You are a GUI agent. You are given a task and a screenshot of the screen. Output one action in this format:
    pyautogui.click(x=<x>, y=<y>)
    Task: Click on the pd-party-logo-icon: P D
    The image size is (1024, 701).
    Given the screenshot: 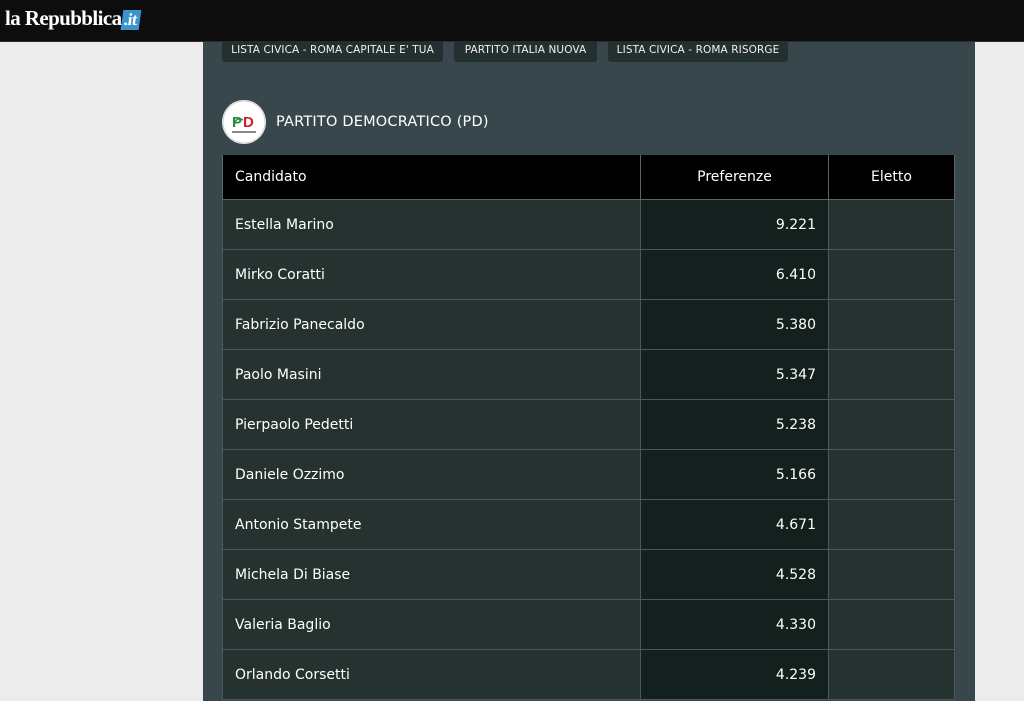 What is the action you would take?
    pyautogui.click(x=244, y=122)
    